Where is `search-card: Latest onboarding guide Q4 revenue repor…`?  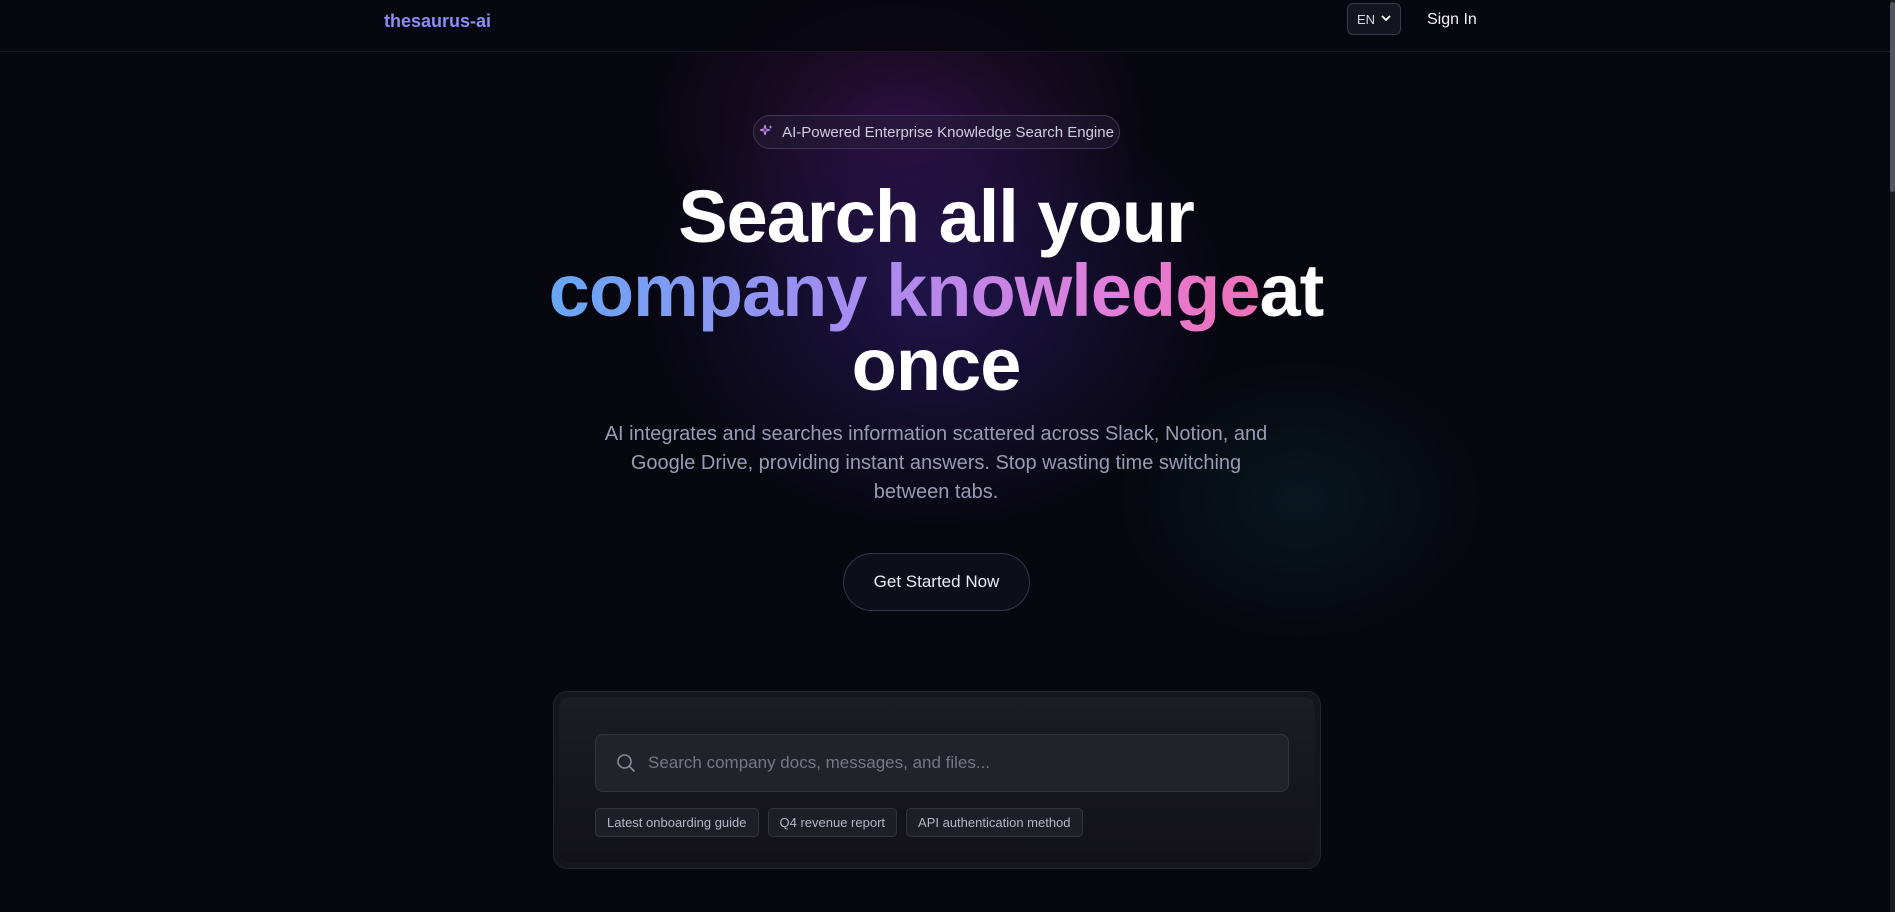 search-card: Latest onboarding guide Q4 revenue repor… is located at coordinates (937, 780).